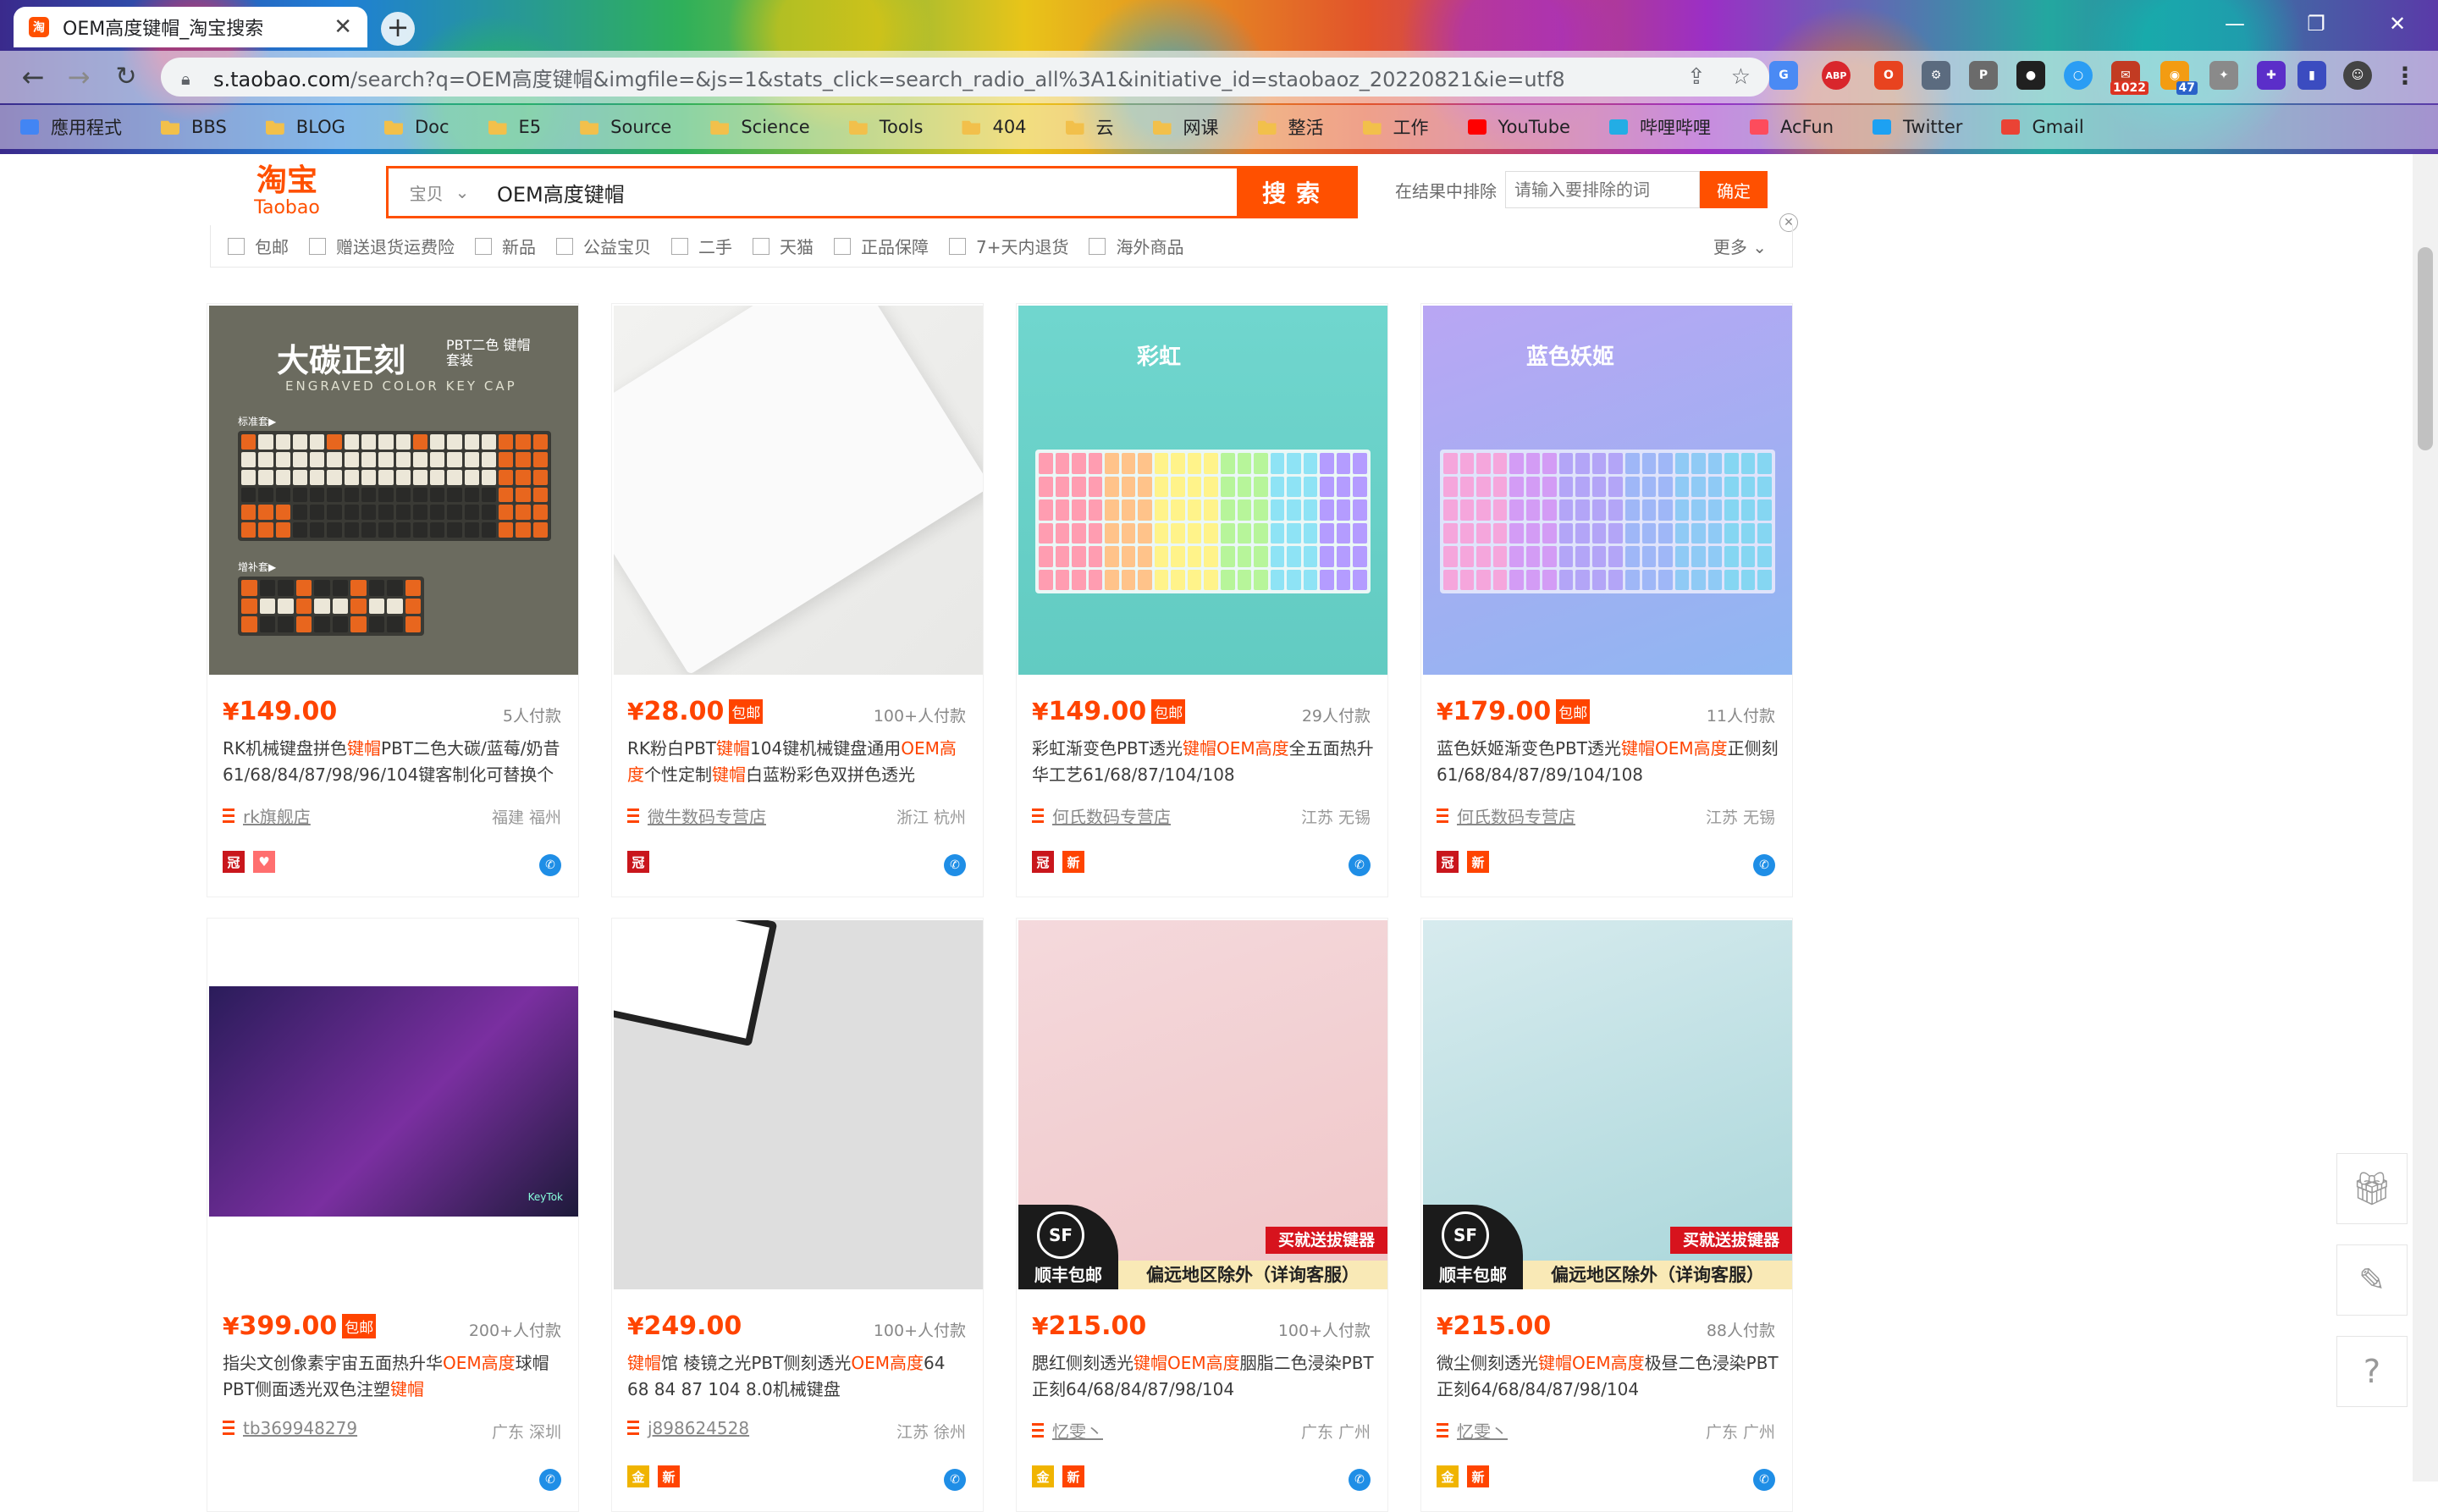 This screenshot has width=2438, height=1512. I want to click on share-icon: ⇪, so click(1696, 77).